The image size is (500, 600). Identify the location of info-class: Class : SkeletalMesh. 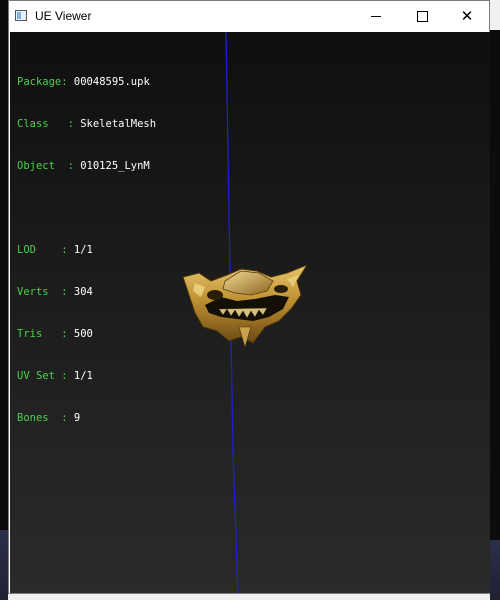
(87, 124).